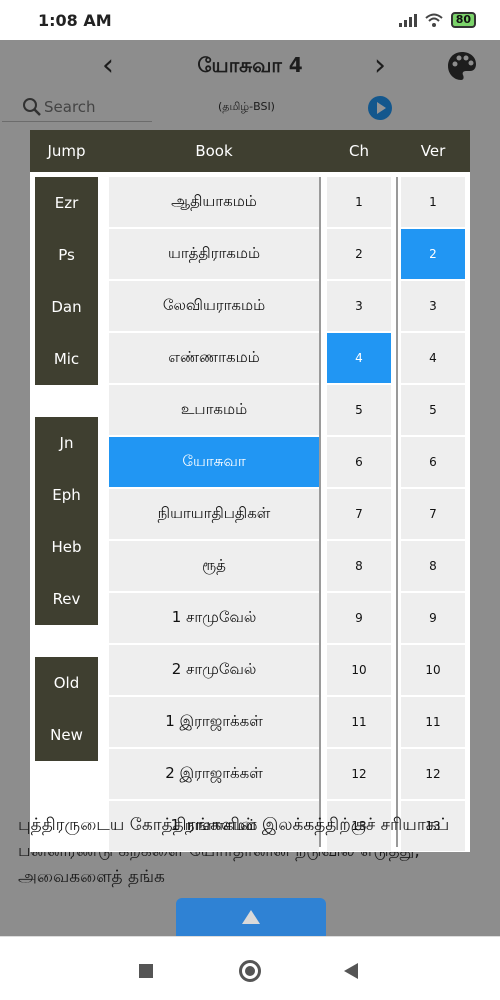  Describe the element at coordinates (433, 618) in the screenshot. I see `verse-item: 9` at that location.